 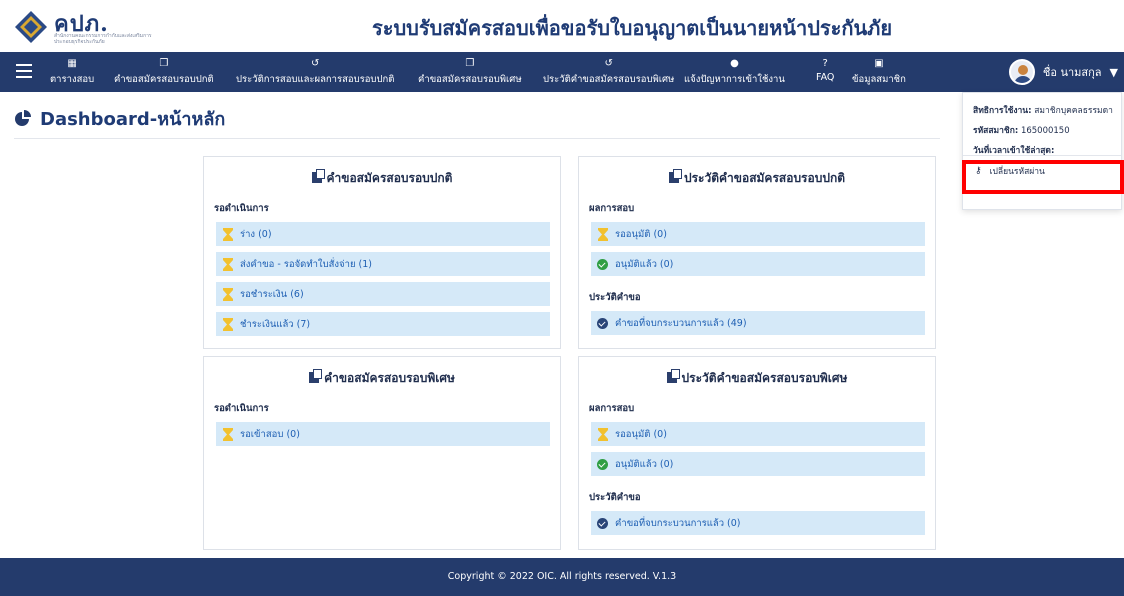 What do you see at coordinates (1043, 177) in the screenshot?
I see `highlight-box` at bounding box center [1043, 177].